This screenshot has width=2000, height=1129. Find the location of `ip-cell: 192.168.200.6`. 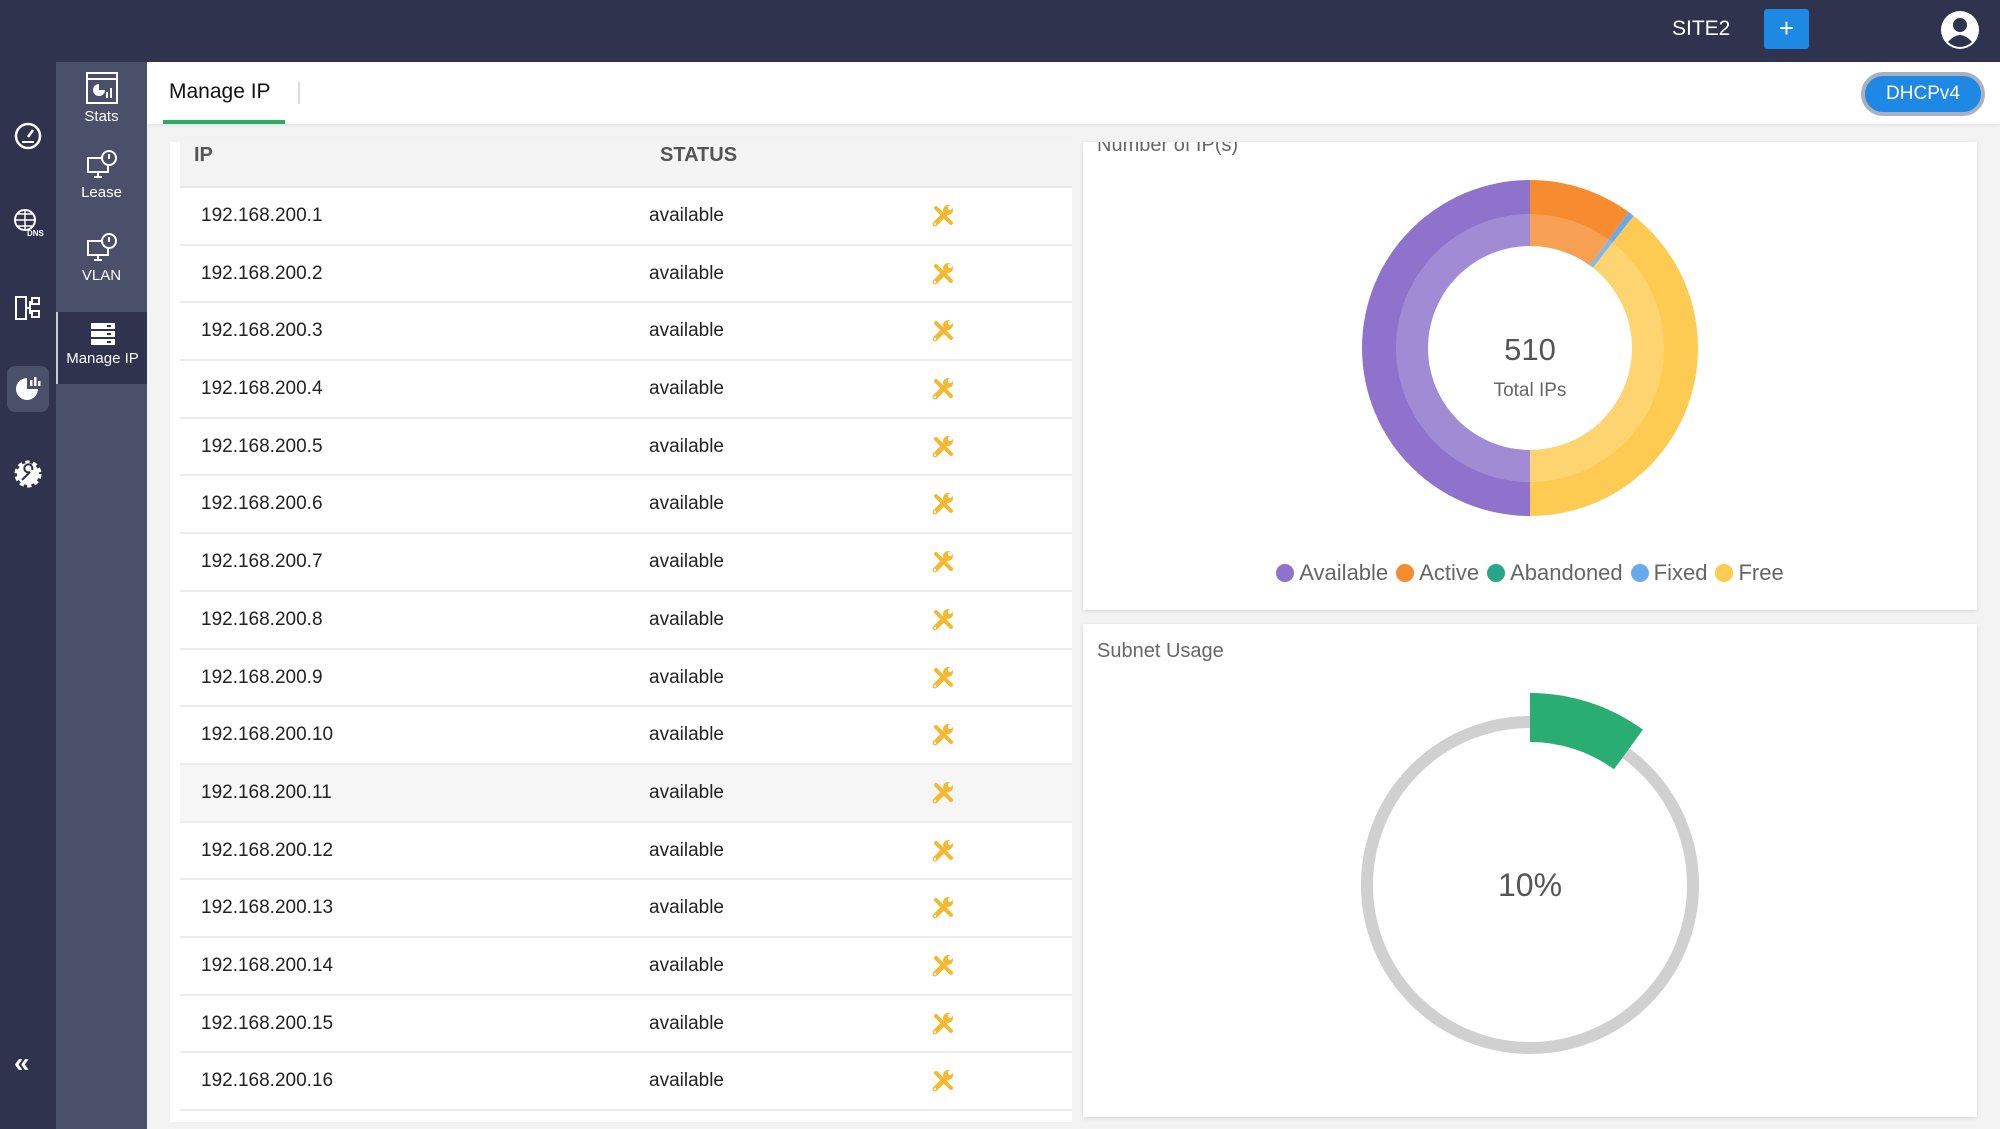

ip-cell: 192.168.200.6 is located at coordinates (262, 504).